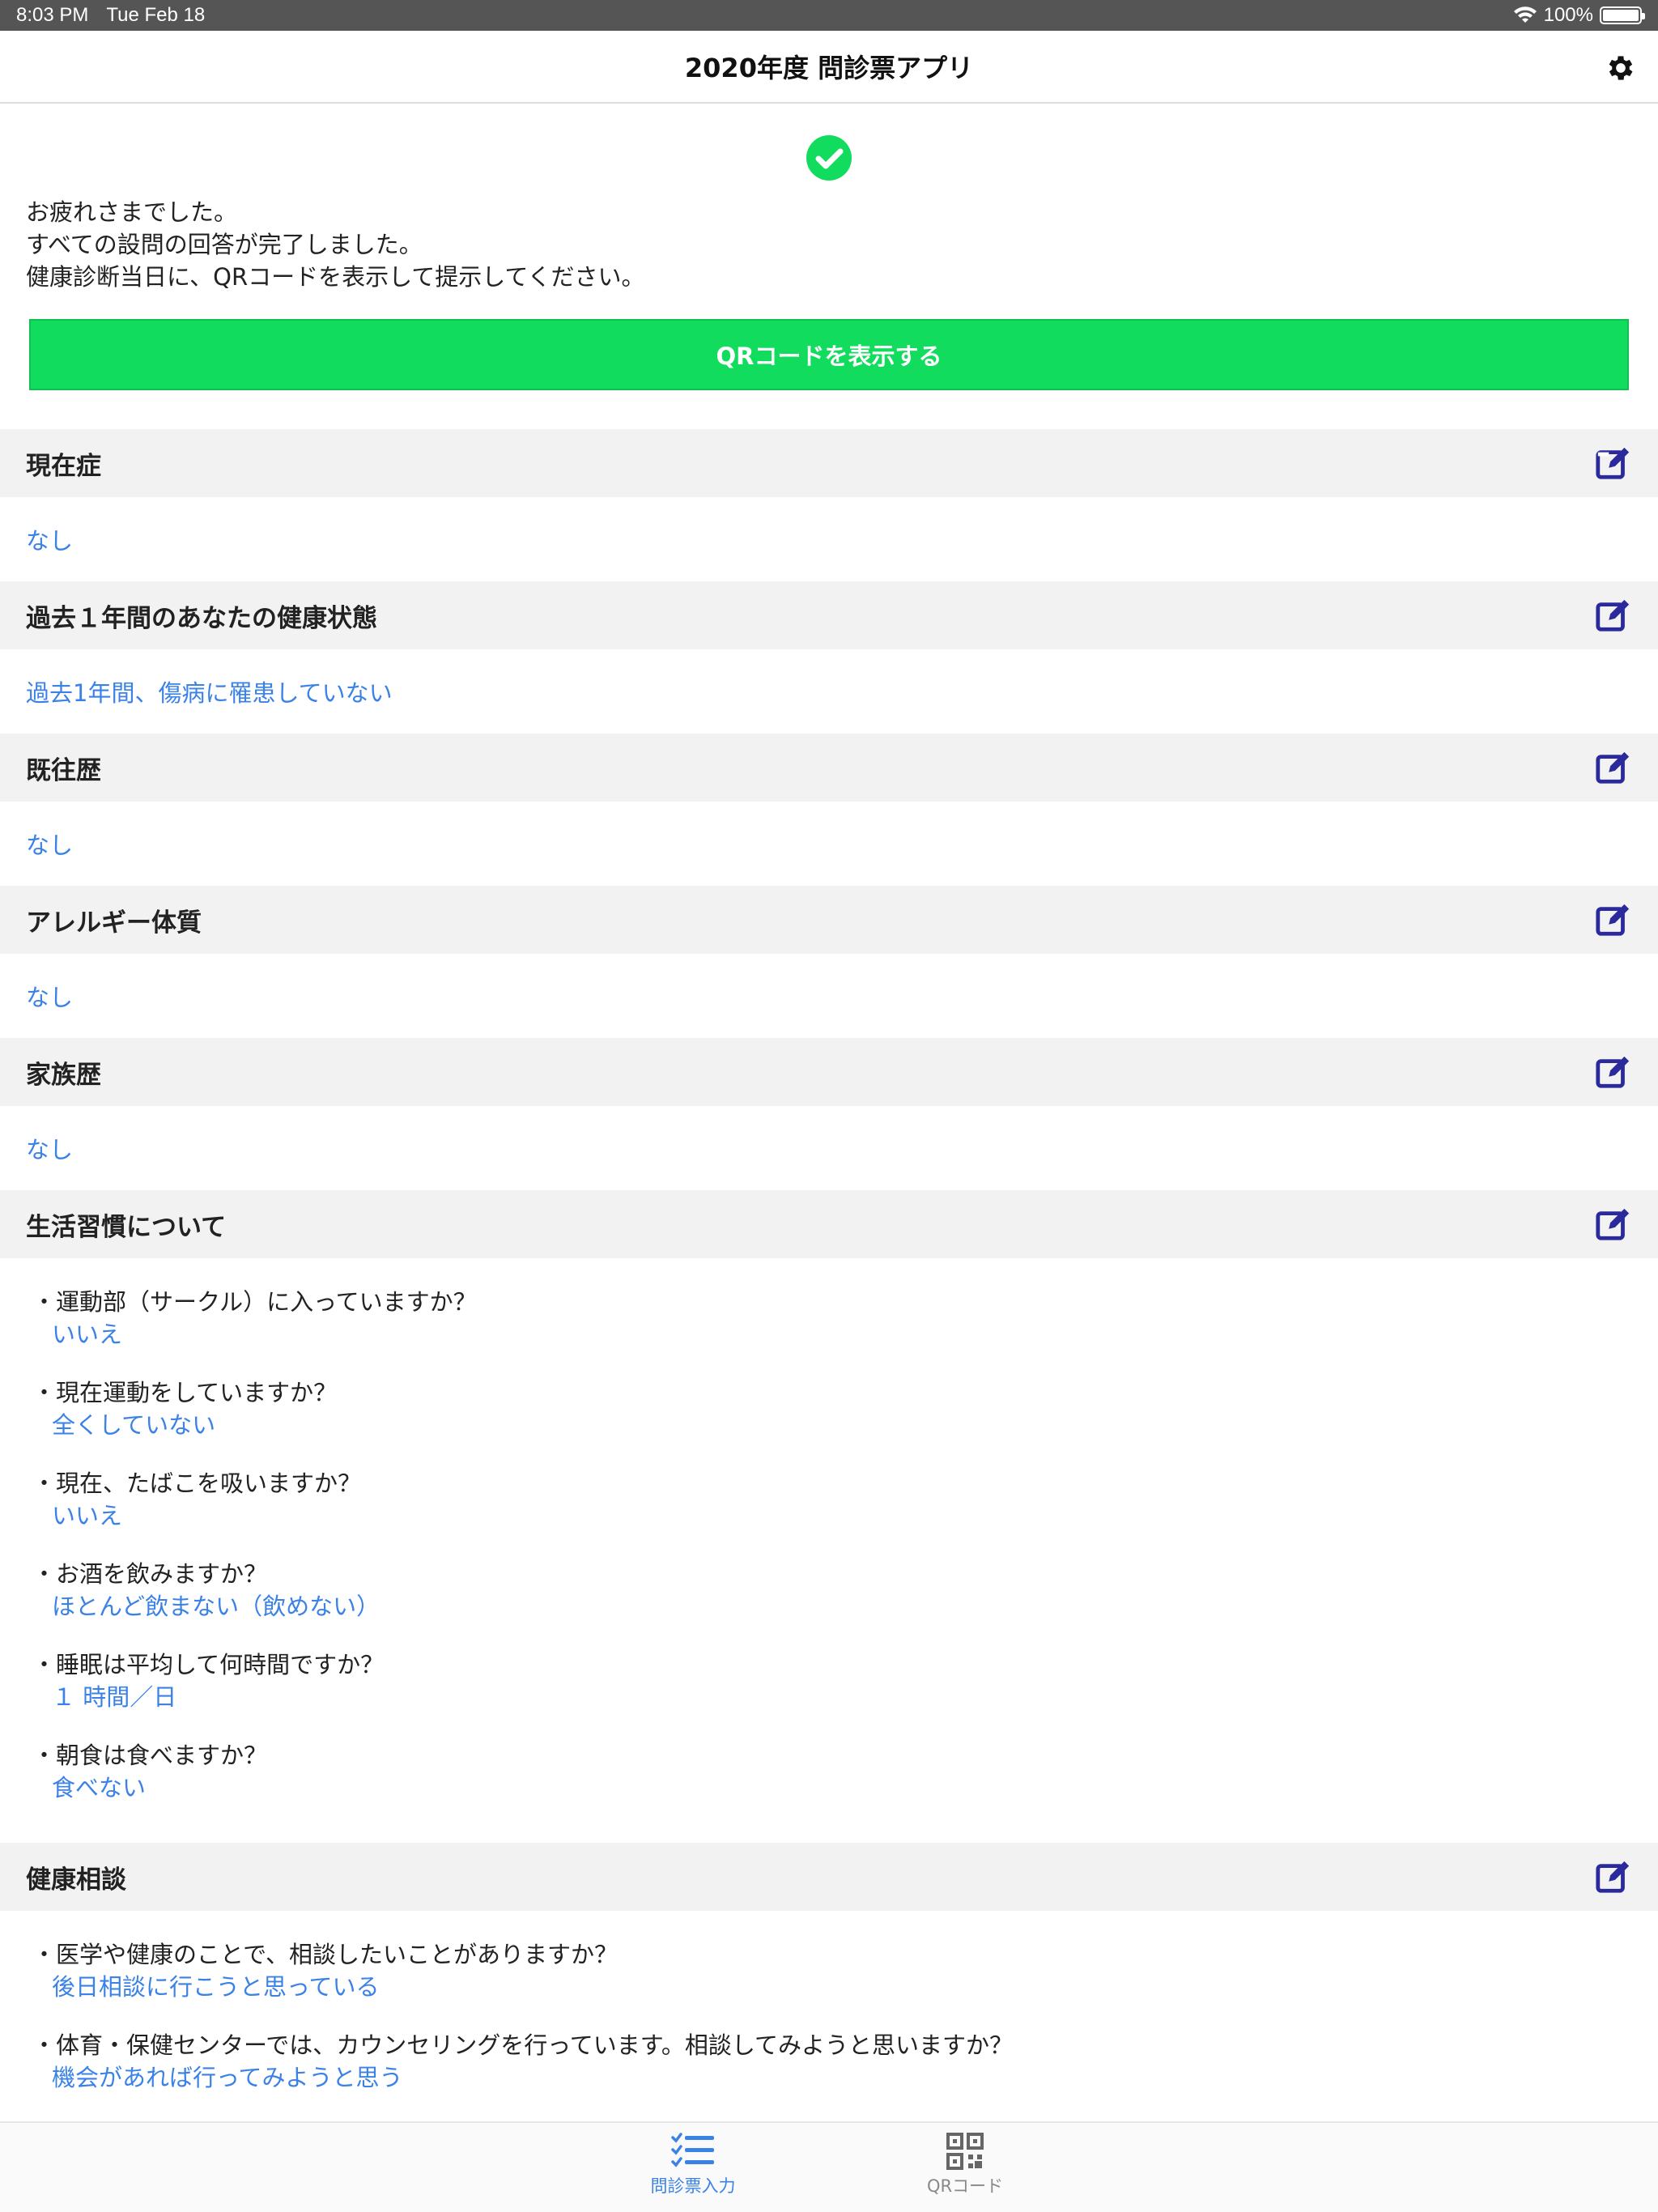 This screenshot has height=2212, width=1658. Describe the element at coordinates (829, 1499) in the screenshot. I see `qa-item: ・現在、たばこを吸いますか？ いいえ` at that location.